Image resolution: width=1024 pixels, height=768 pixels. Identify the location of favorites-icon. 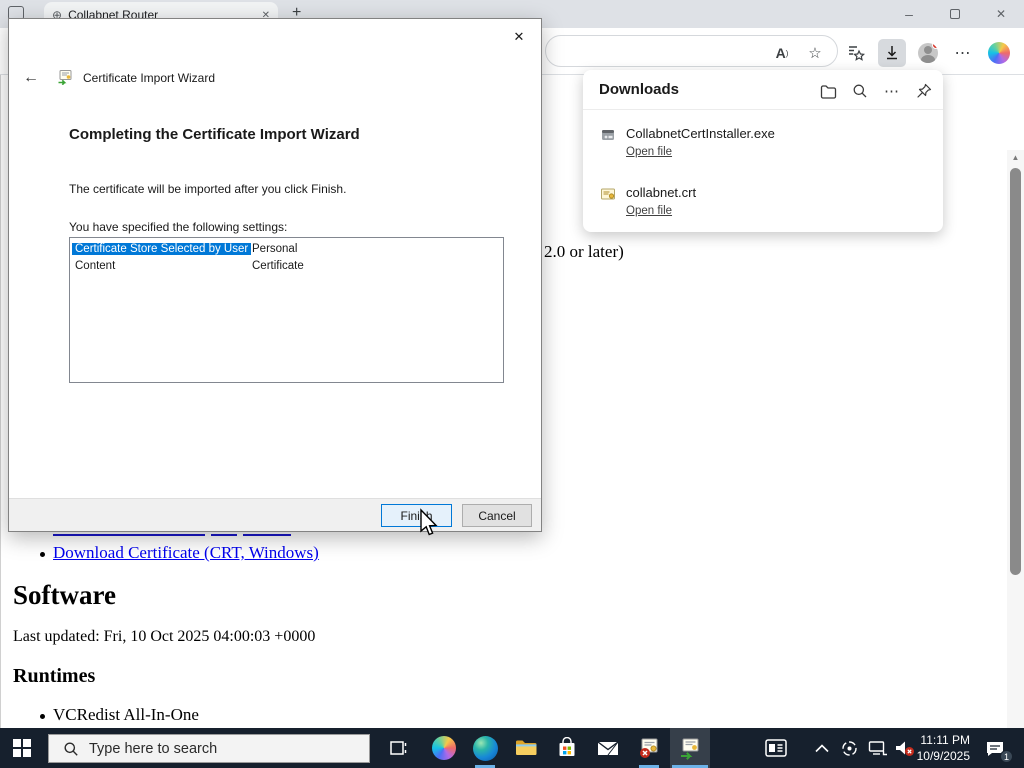
(856, 53).